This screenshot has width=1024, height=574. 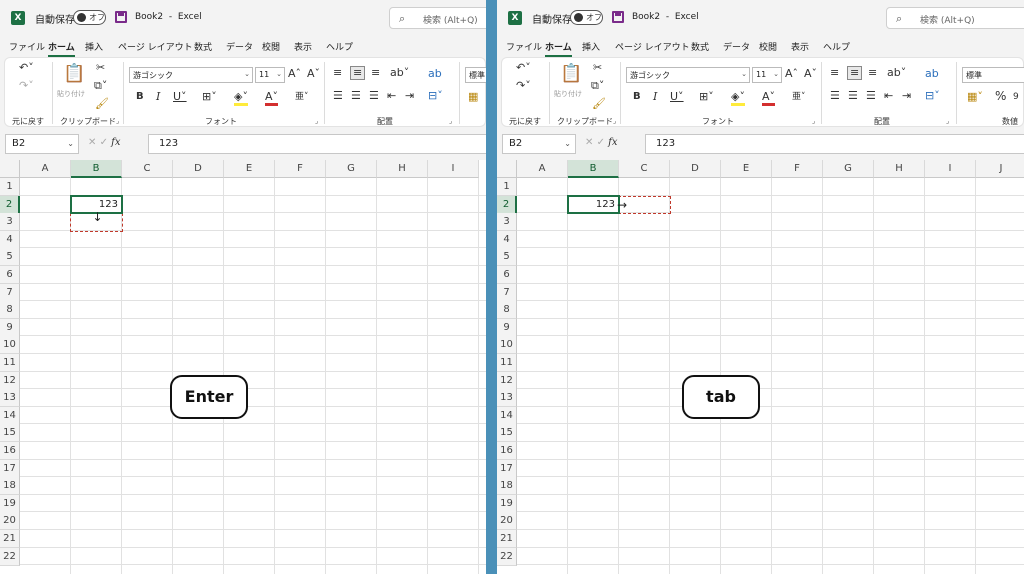 I want to click on row-header-1: 1, so click(x=507, y=187).